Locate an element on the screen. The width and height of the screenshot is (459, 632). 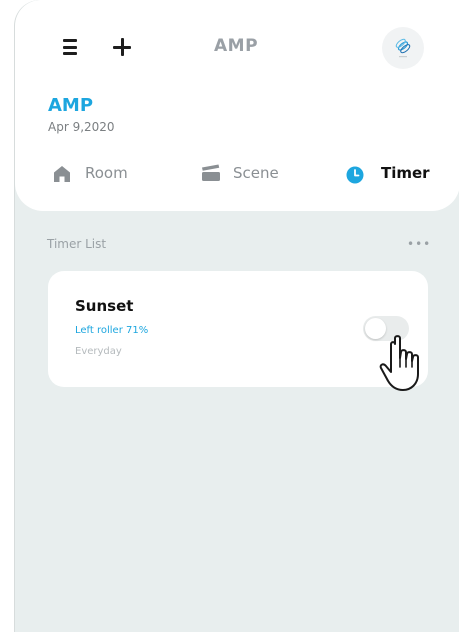
hamburger-menu-icon is located at coordinates (70, 47).